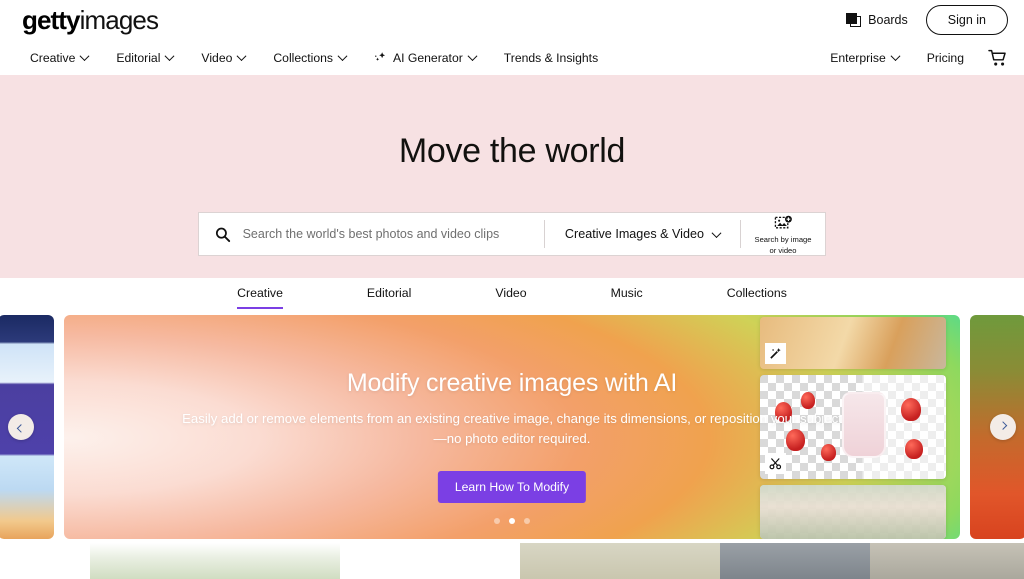 The image size is (1024, 579). I want to click on search-type-dropdown: Creative Images & Video, so click(642, 234).